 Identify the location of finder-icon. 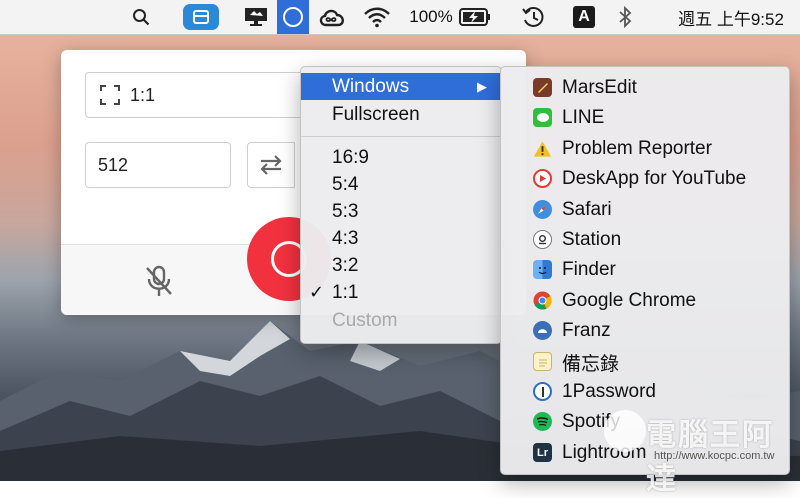
(542, 269).